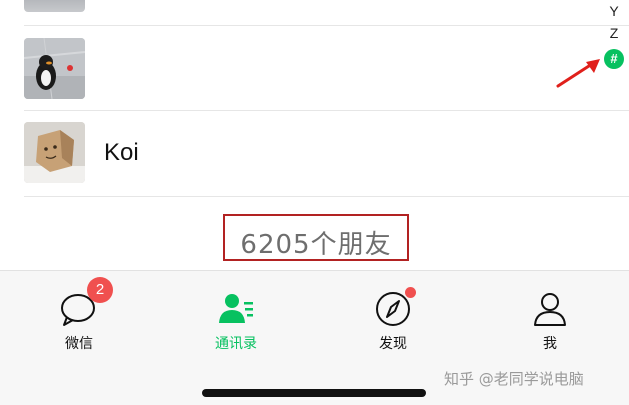  Describe the element at coordinates (393, 344) in the screenshot. I see `tab-label: 发现` at that location.